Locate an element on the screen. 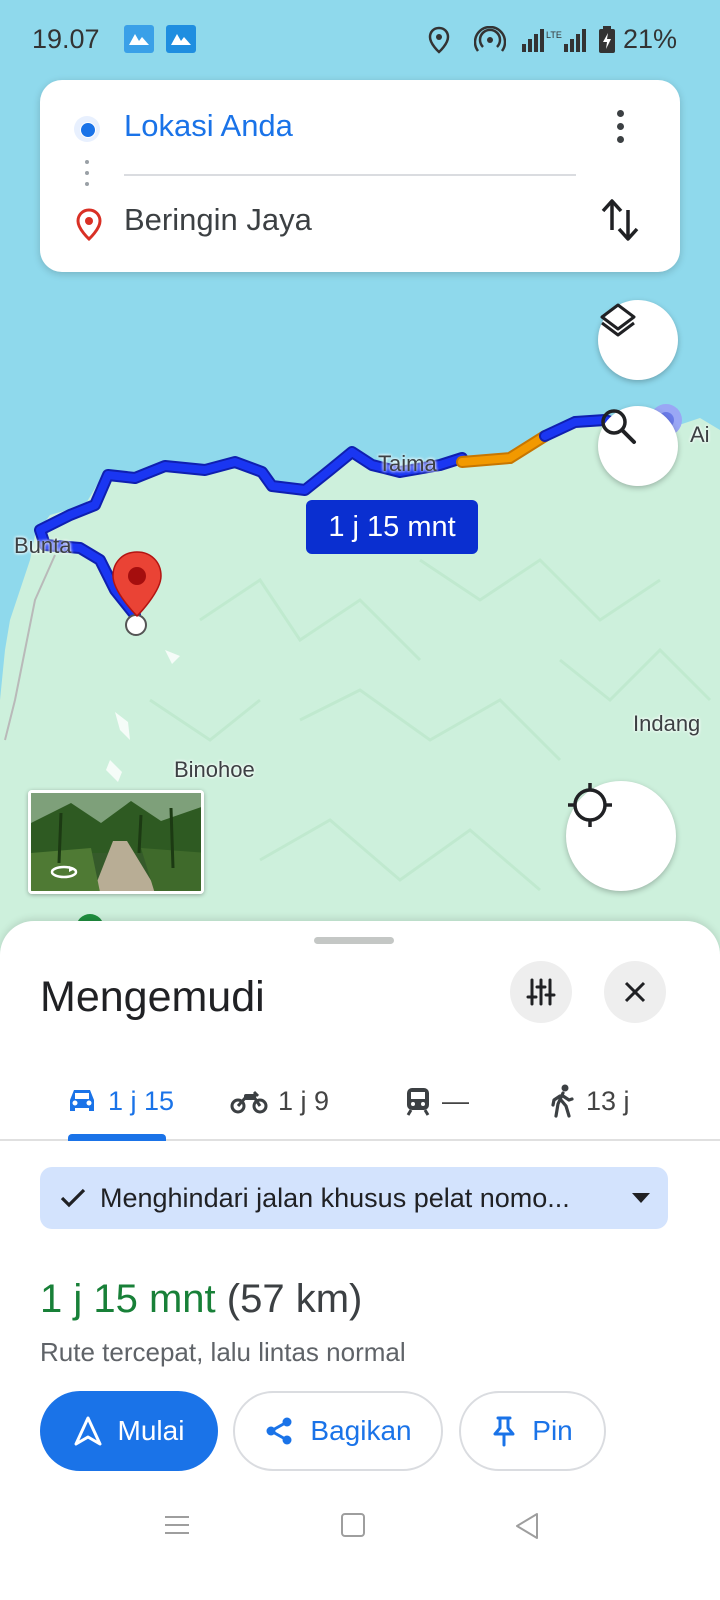 This screenshot has height=1600, width=720. destination-field: Beringin Jaya is located at coordinates (218, 220).